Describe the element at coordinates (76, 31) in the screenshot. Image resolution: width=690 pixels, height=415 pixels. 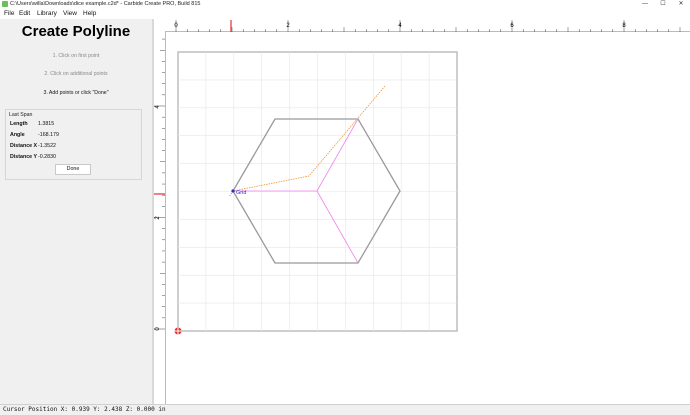
I see `panel-title: Create Polyline` at that location.